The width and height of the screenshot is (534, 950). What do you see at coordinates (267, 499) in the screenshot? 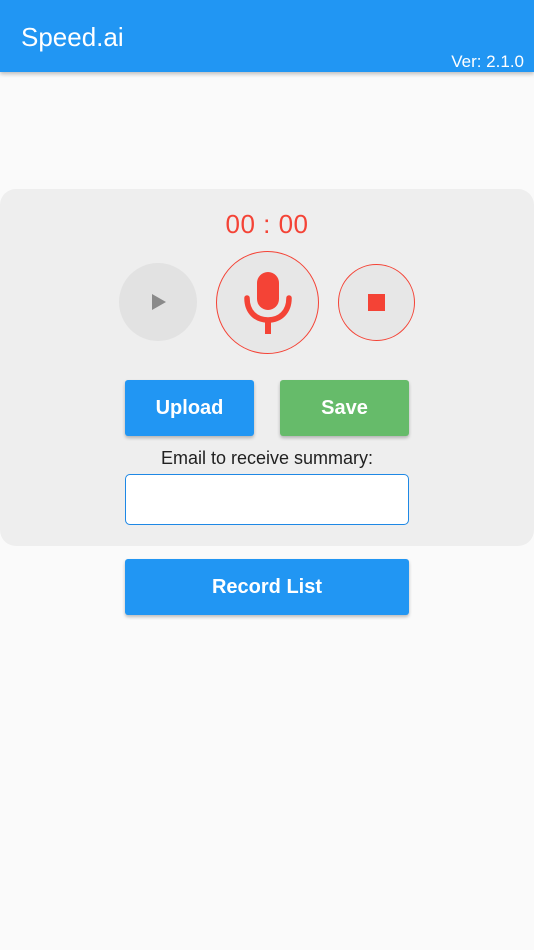
I see `email-input` at bounding box center [267, 499].